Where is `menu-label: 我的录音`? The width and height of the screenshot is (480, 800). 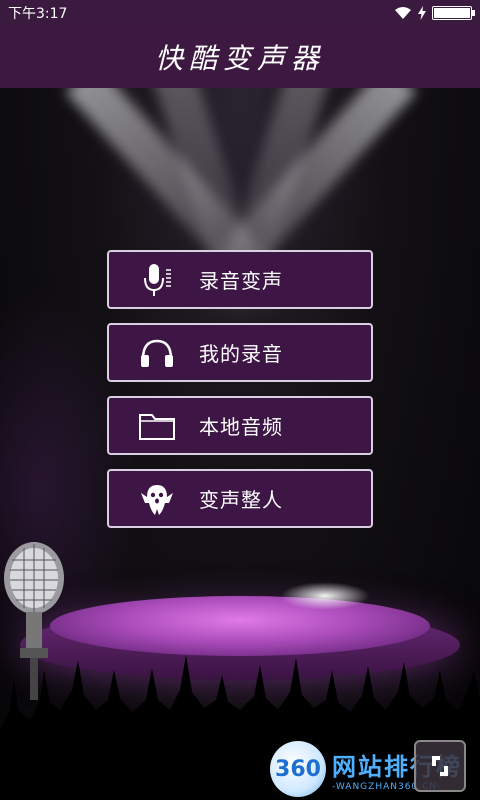 menu-label: 我的录音 is located at coordinates (241, 354).